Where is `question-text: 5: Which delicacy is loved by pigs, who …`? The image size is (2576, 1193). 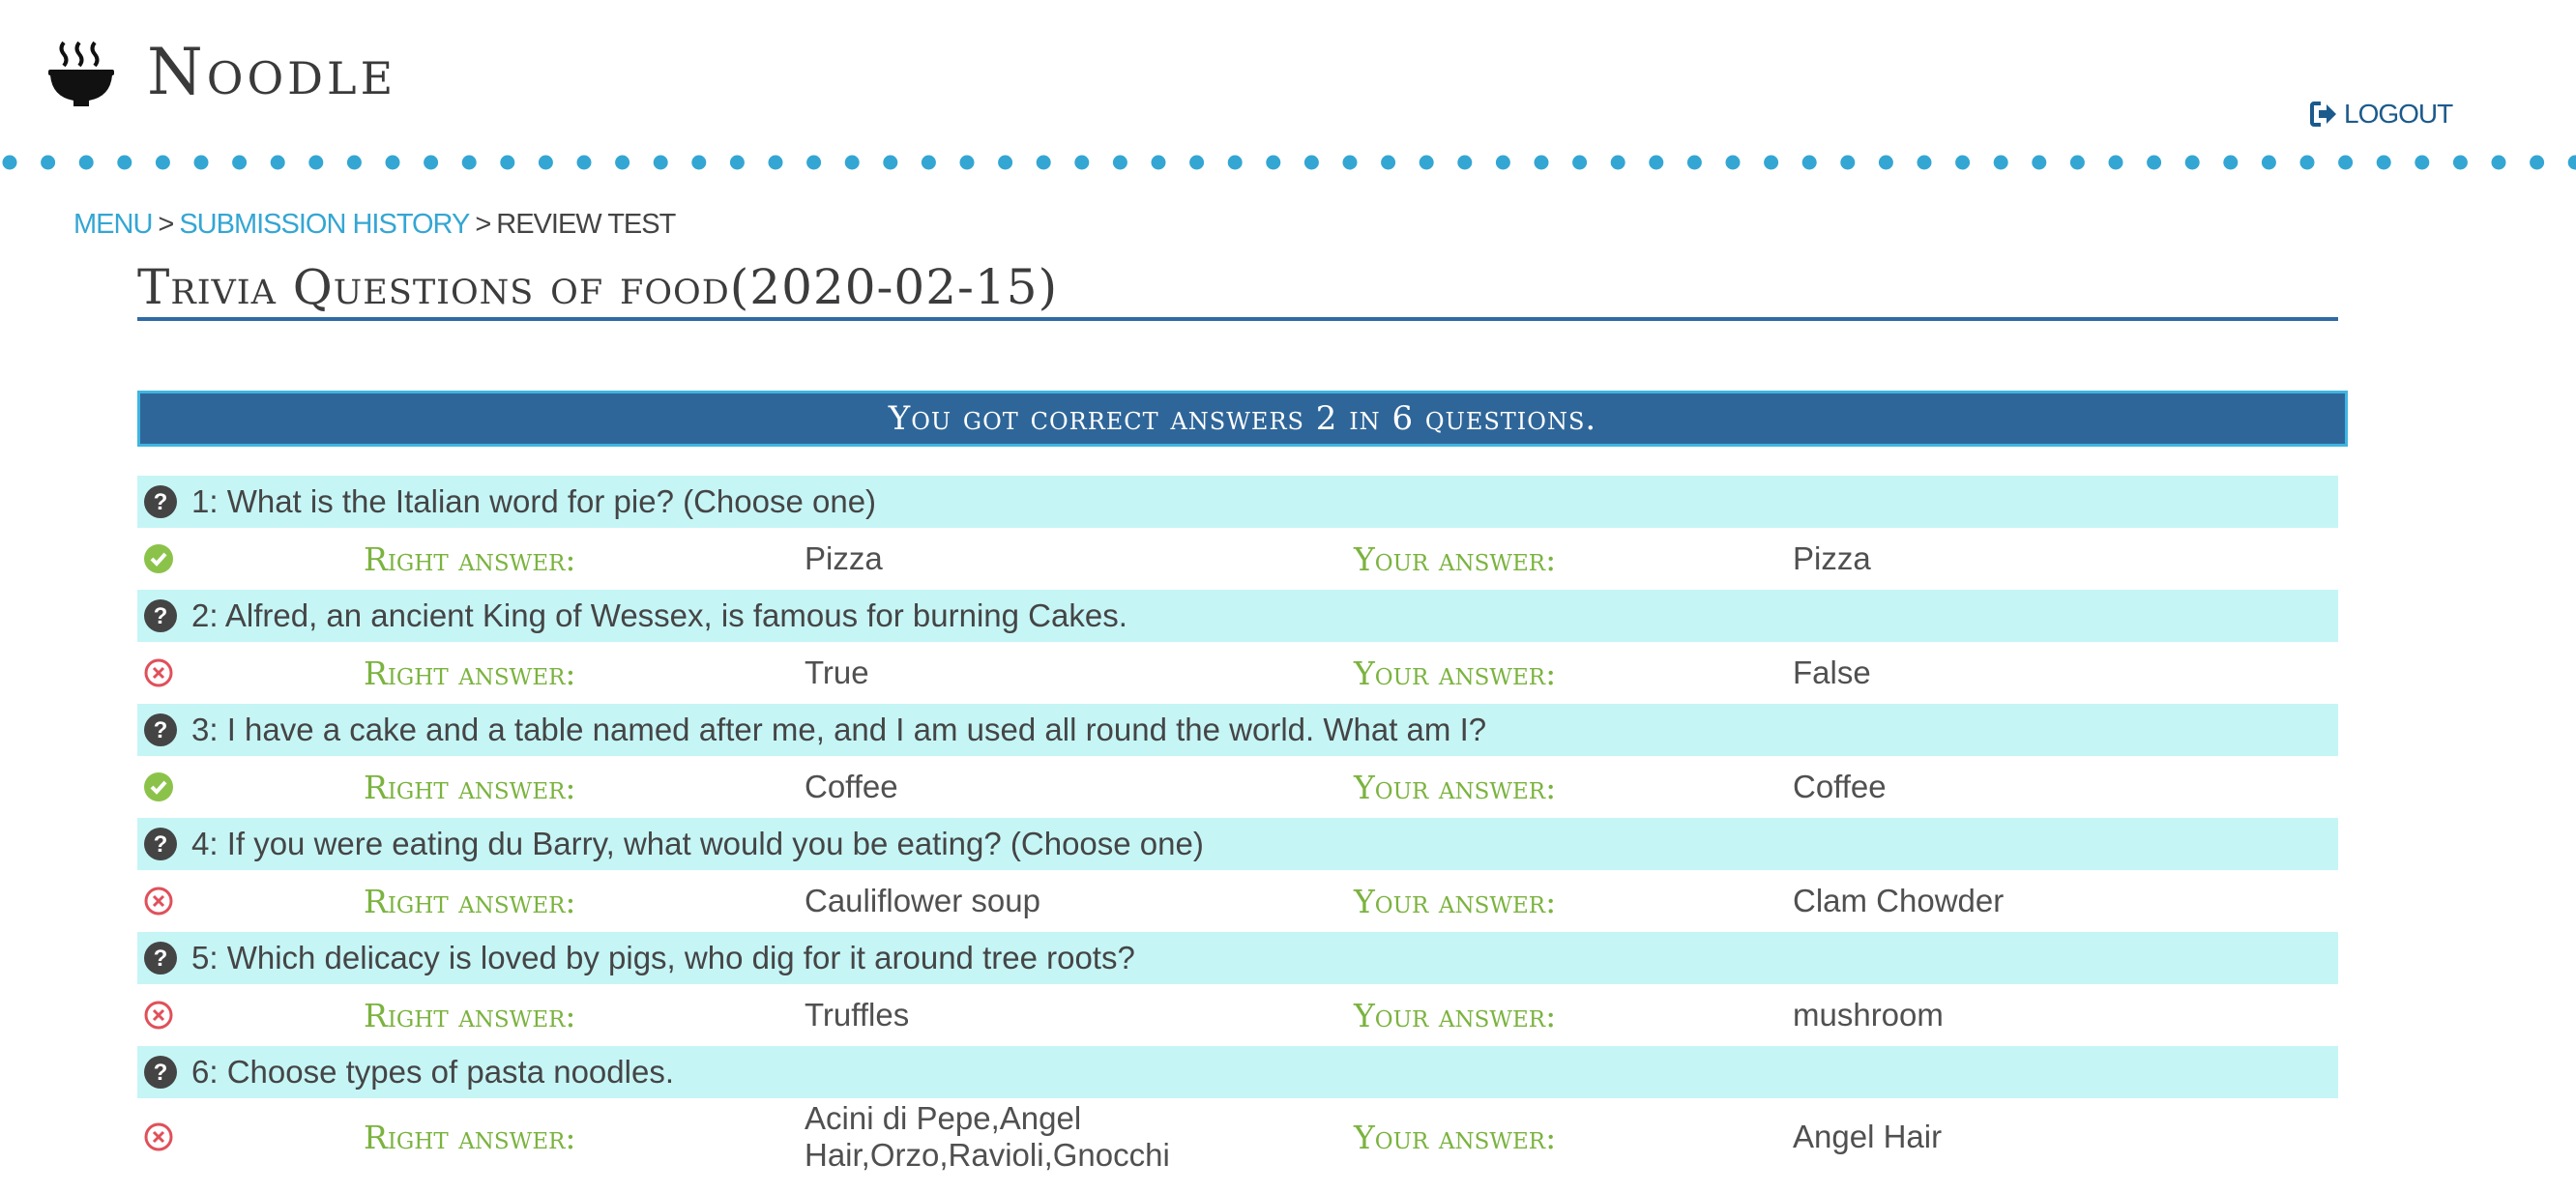 question-text: 5: Which delicacy is loved by pigs, who … is located at coordinates (663, 958).